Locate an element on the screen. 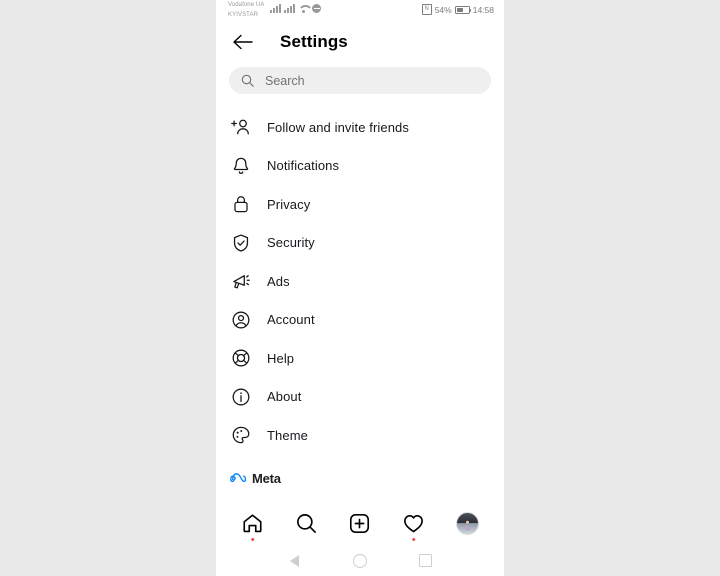 The height and width of the screenshot is (576, 720). carrier-line-2: KYIVSTAR is located at coordinates (243, 15).